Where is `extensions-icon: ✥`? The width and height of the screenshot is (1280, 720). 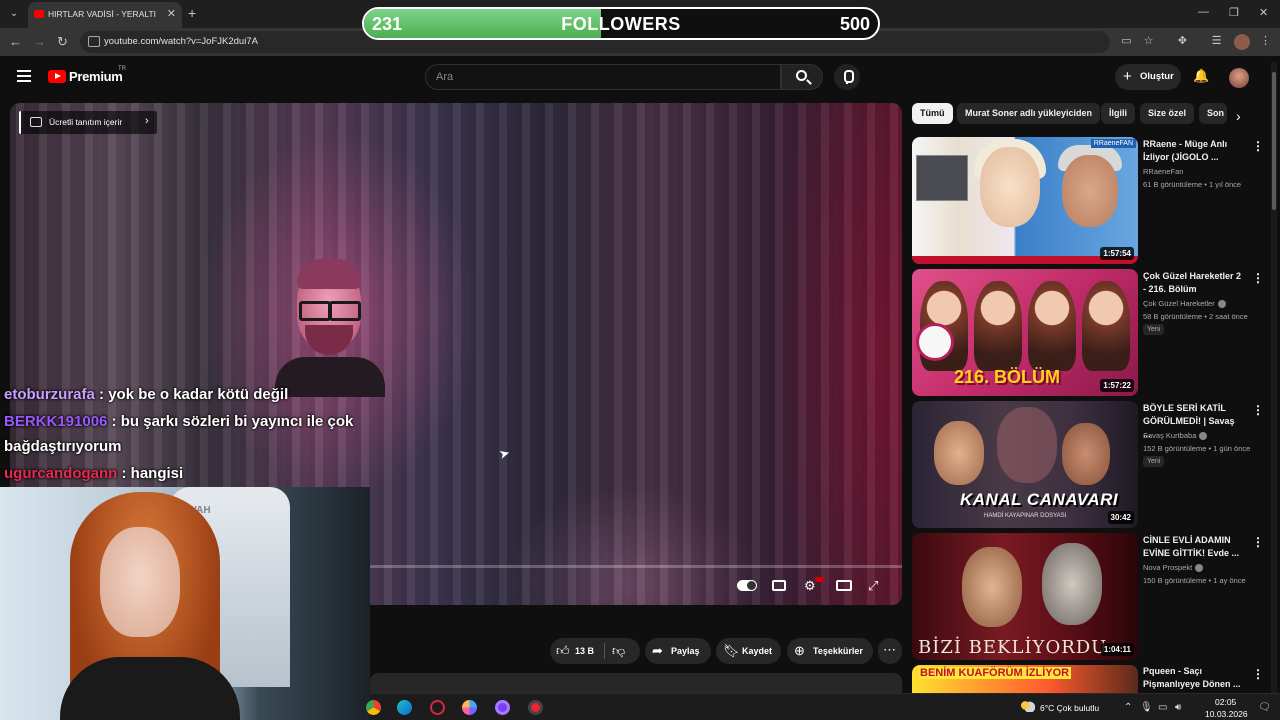
extensions-icon: ✥ is located at coordinates (1182, 41).